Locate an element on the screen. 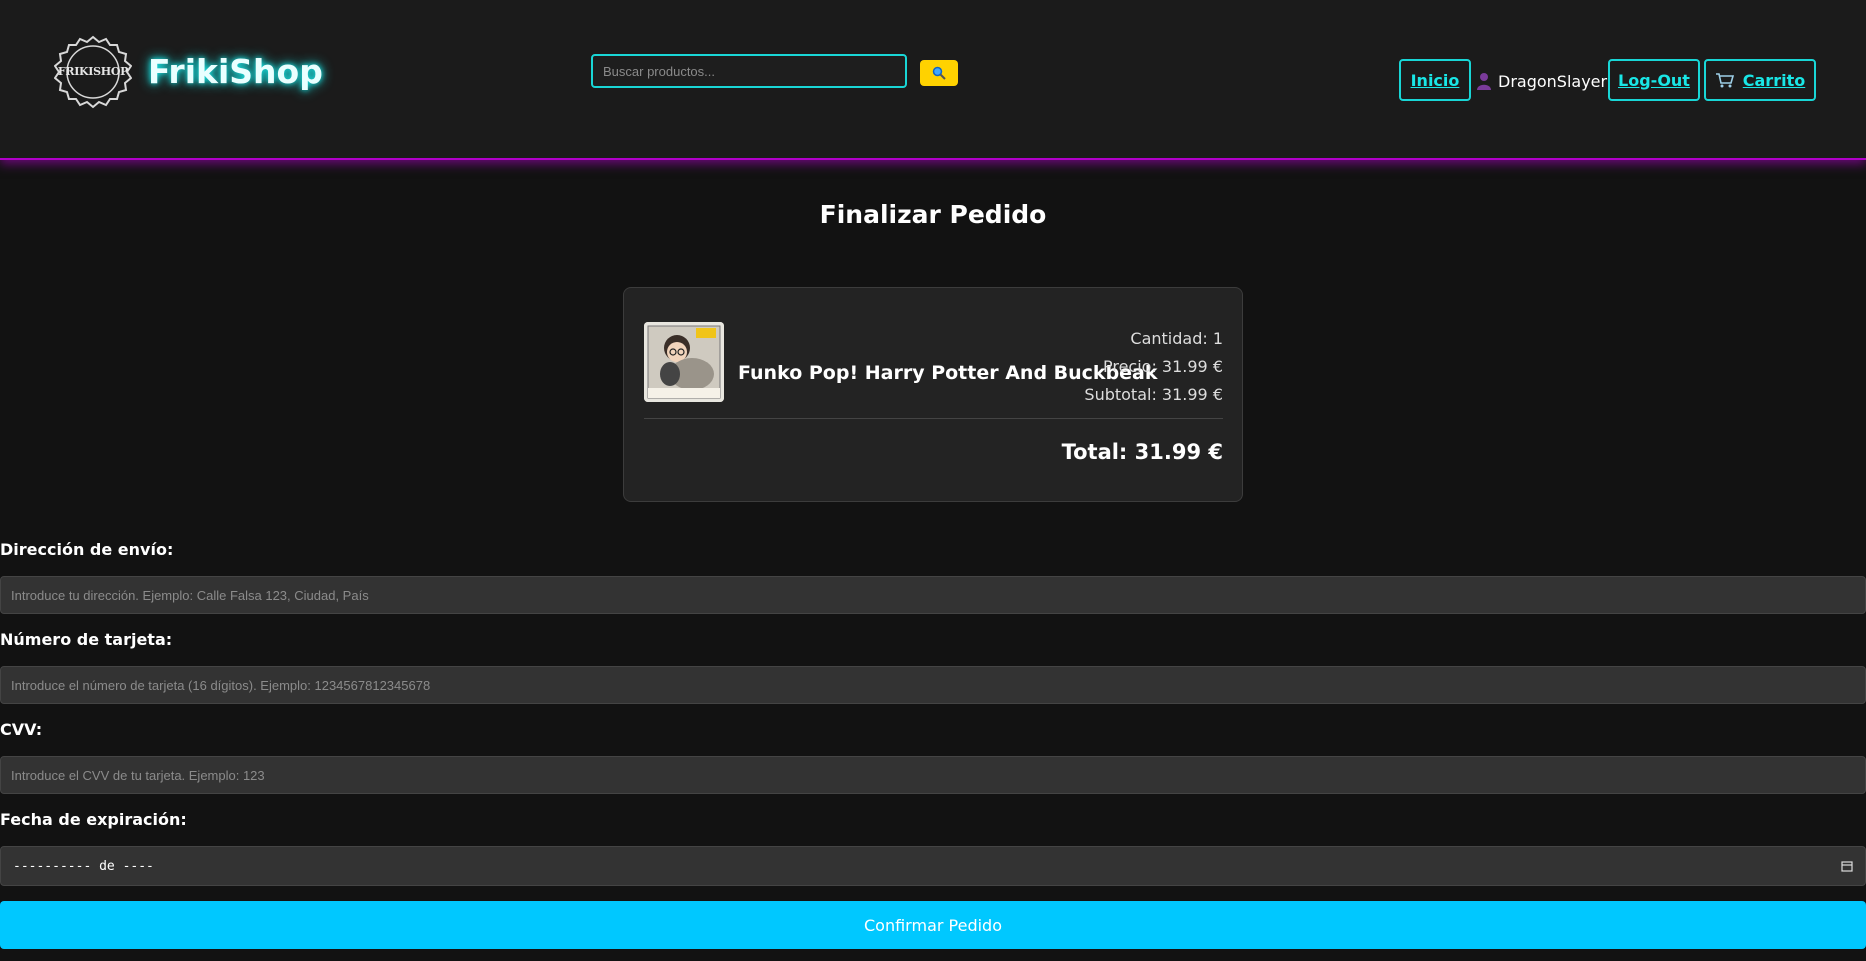 The height and width of the screenshot is (961, 1866). product-image is located at coordinates (684, 362).